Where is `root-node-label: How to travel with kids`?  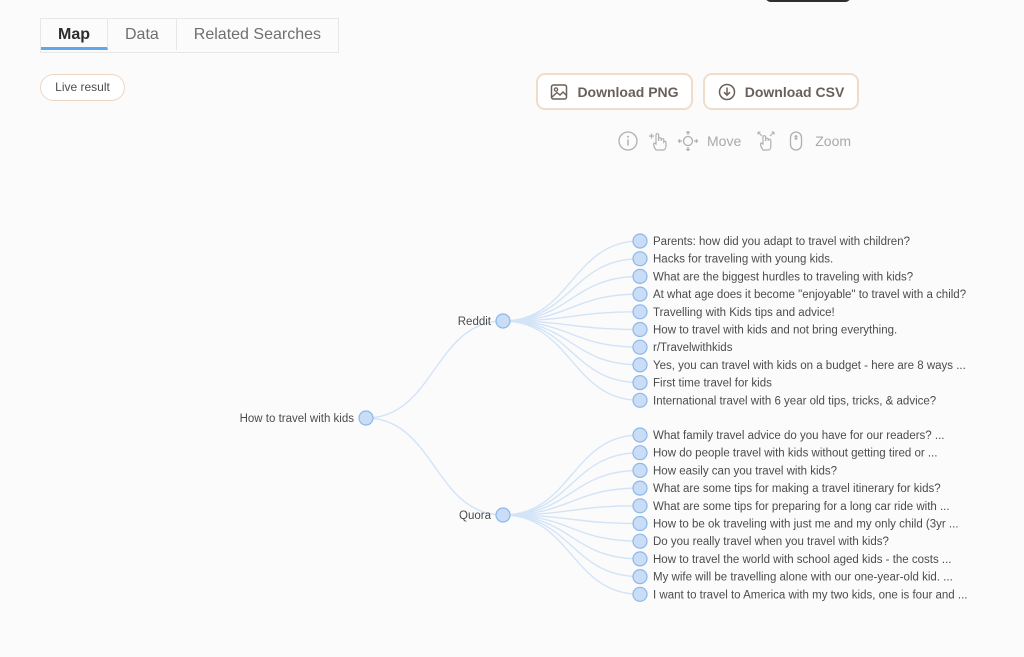
root-node-label: How to travel with kids is located at coordinates (297, 419).